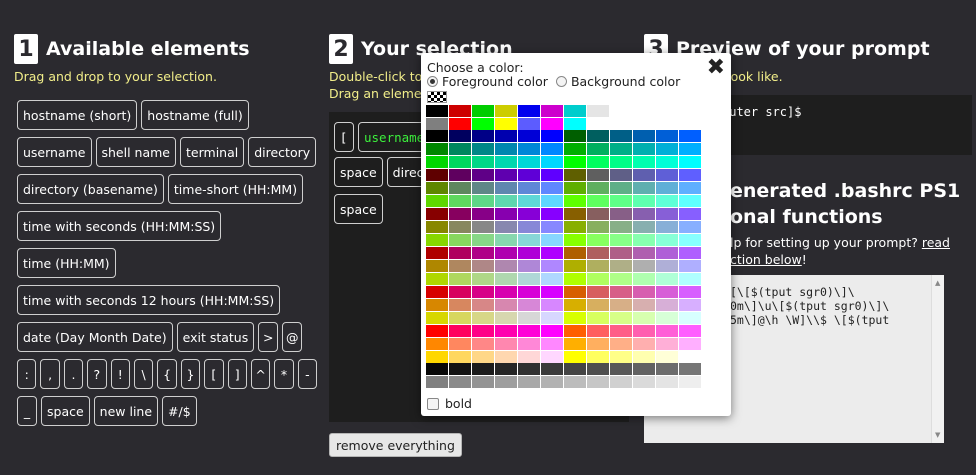 The image size is (976, 475). I want to click on selected-element-chip: [, so click(344, 137).